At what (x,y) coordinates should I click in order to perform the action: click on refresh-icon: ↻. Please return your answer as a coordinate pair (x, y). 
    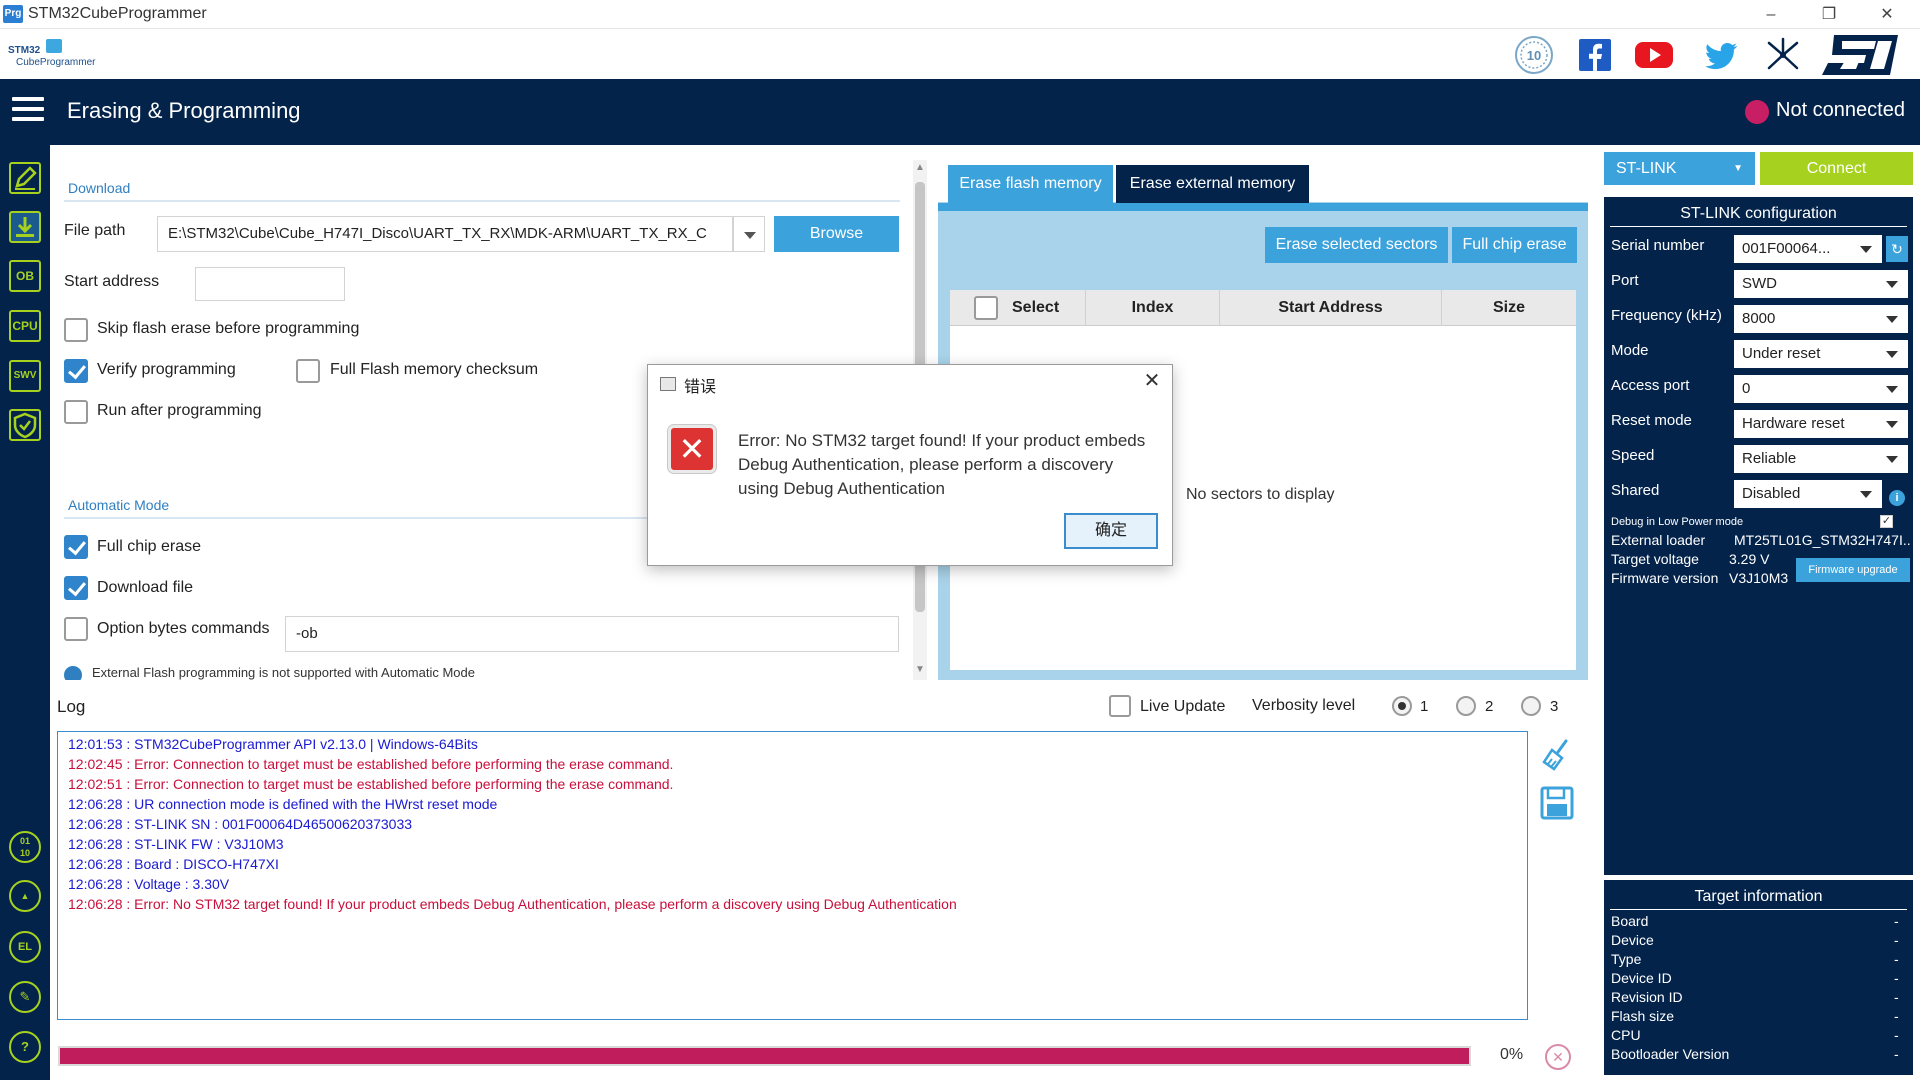
    Looking at the image, I should click on (1897, 249).